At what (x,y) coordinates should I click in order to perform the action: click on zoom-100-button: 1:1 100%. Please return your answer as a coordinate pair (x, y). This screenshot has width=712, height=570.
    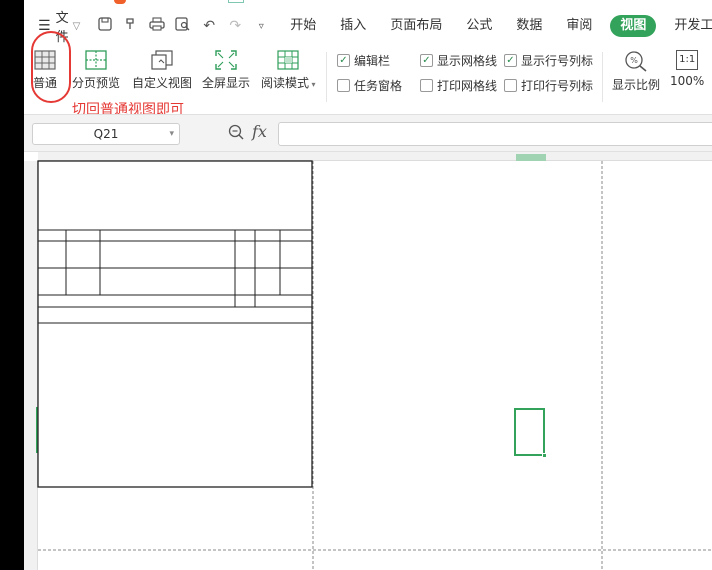
    Looking at the image, I should click on (687, 69).